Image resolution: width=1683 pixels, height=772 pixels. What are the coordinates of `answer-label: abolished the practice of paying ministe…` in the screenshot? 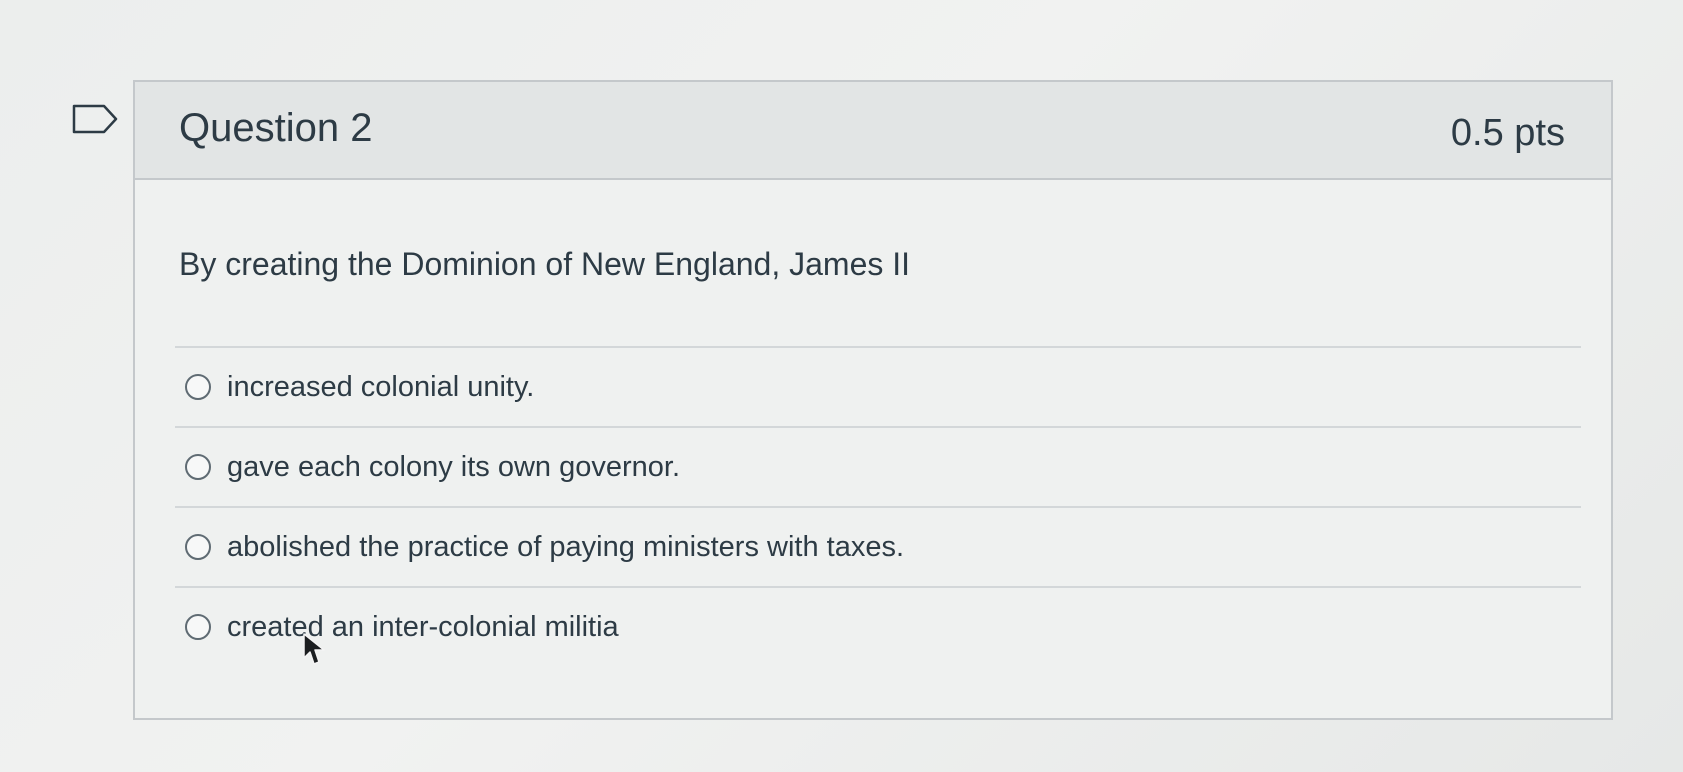 It's located at (565, 547).